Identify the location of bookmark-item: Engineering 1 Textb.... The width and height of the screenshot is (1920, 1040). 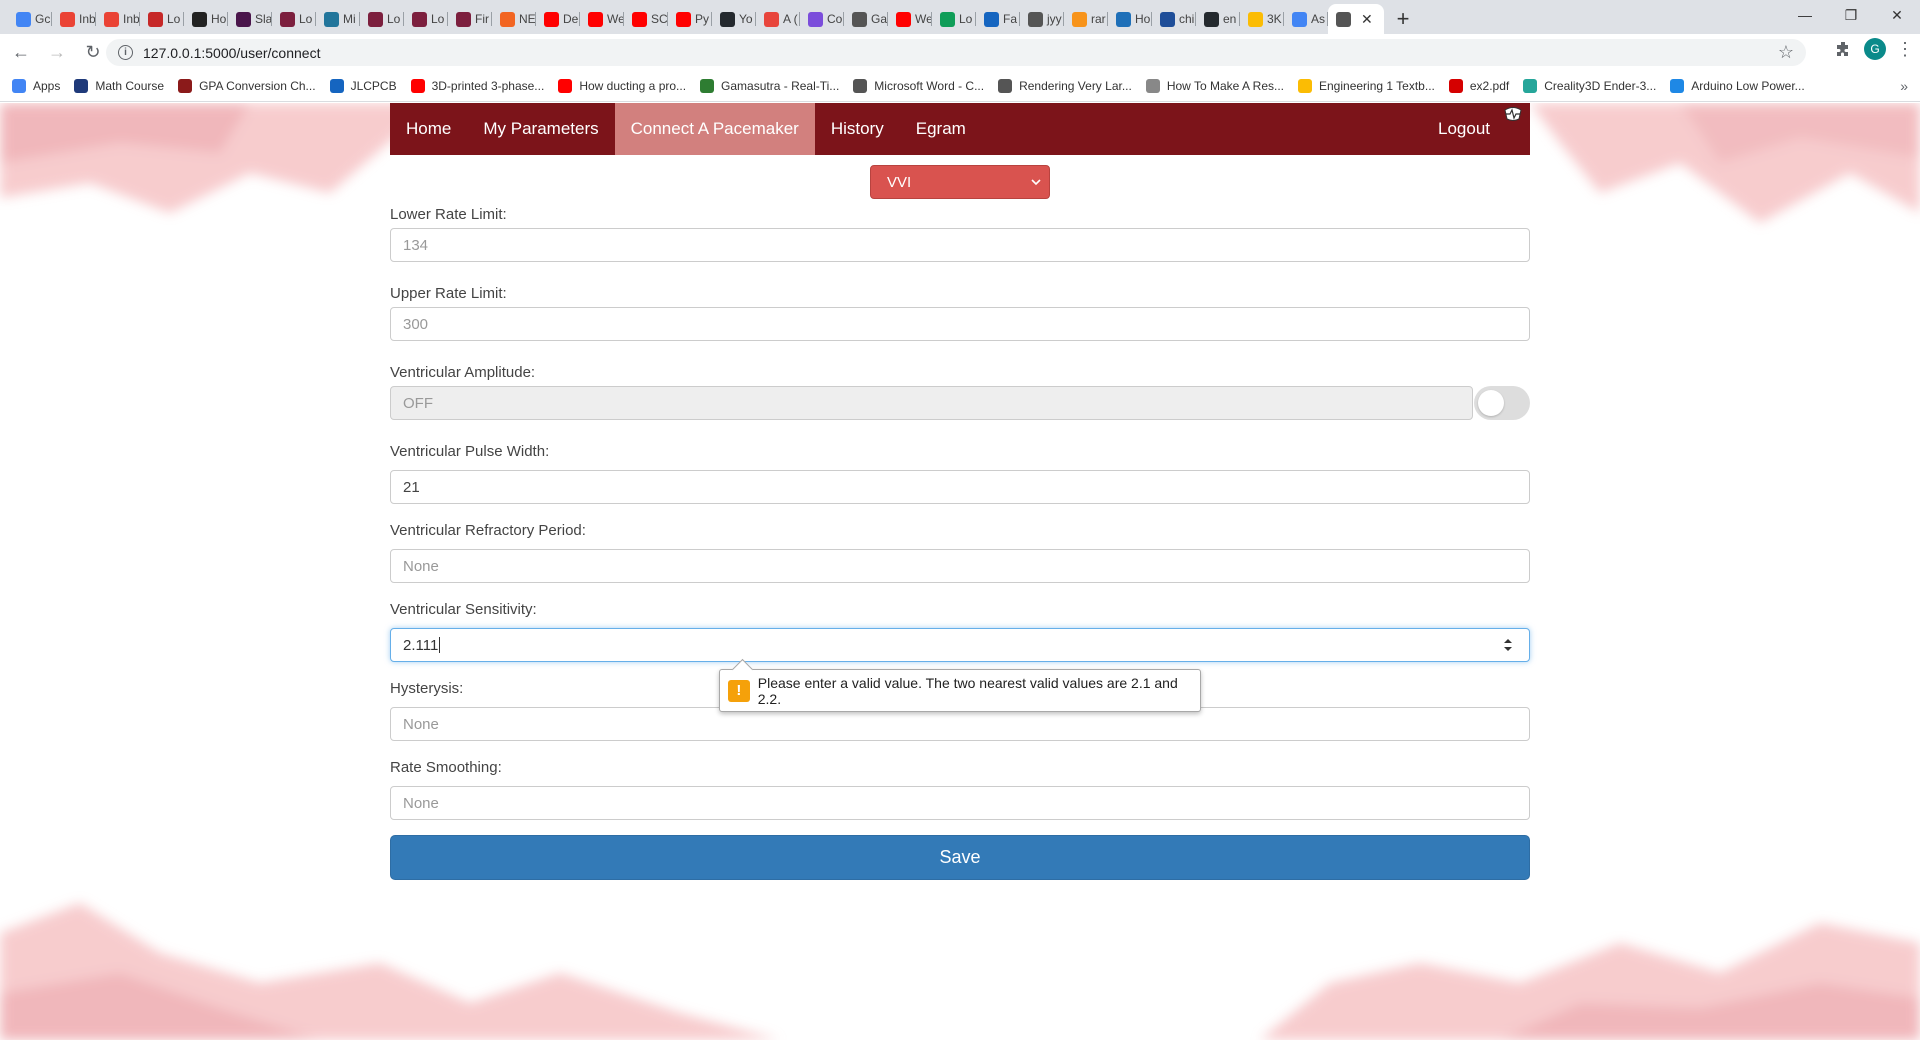
(1366, 85).